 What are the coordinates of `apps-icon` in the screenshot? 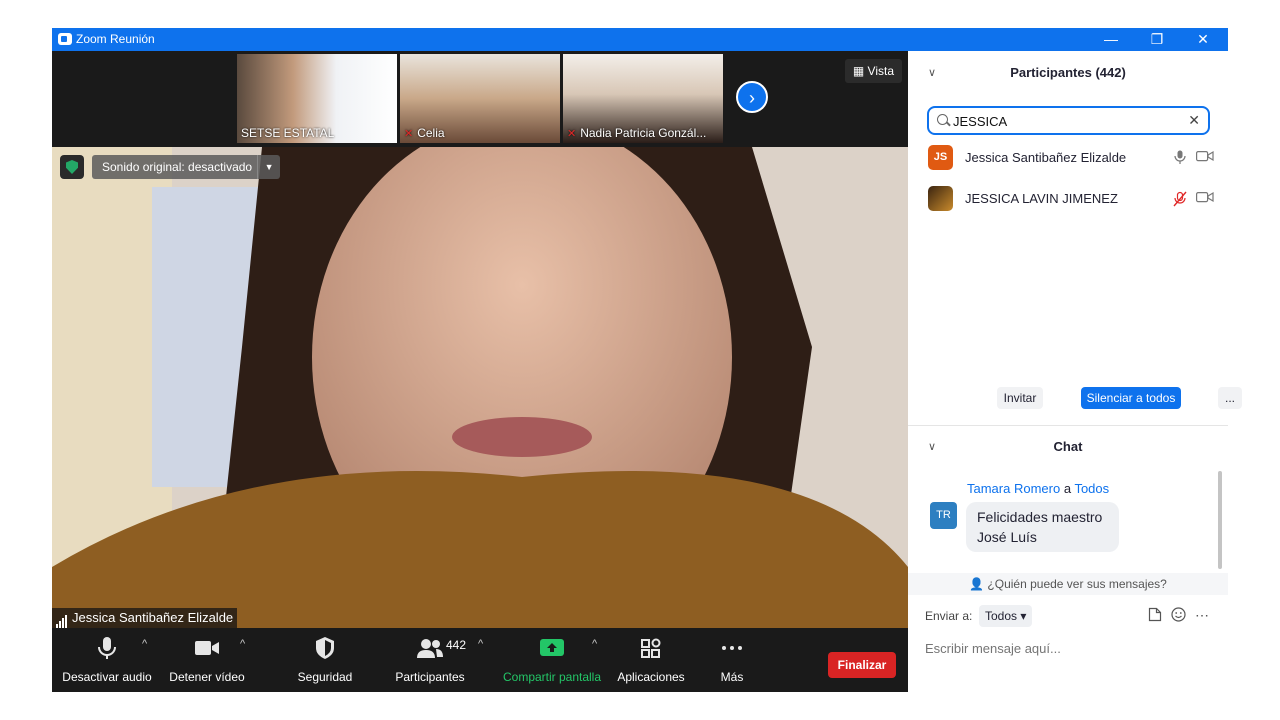 It's located at (651, 648).